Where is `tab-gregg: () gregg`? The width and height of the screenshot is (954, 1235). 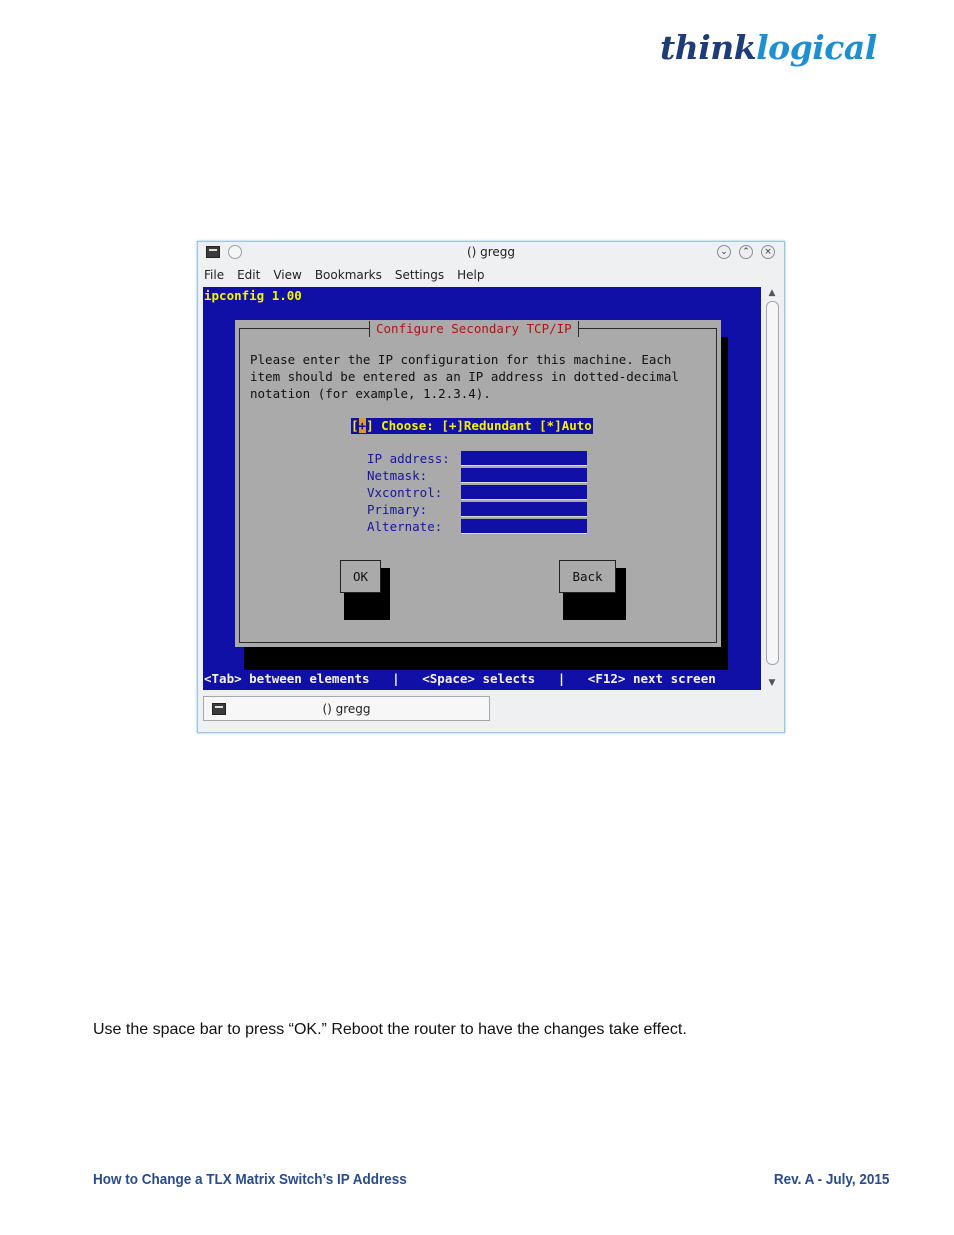 tab-gregg: () gregg is located at coordinates (346, 708).